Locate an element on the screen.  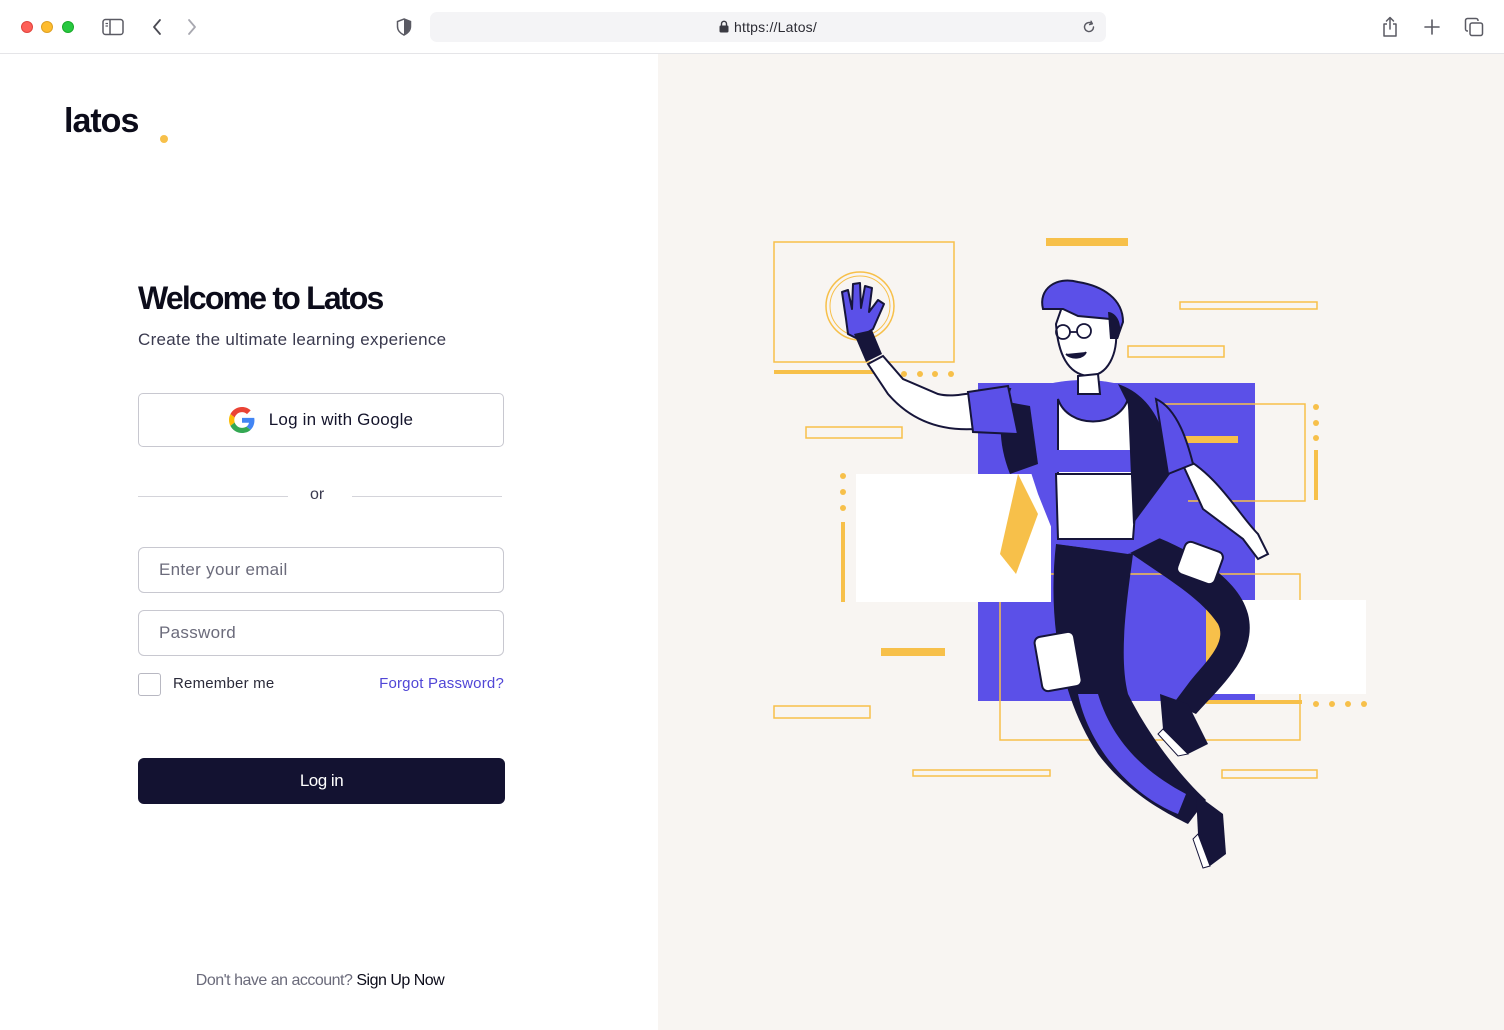
page-subtitle: Create the ultimate learning experience is located at coordinates (292, 339).